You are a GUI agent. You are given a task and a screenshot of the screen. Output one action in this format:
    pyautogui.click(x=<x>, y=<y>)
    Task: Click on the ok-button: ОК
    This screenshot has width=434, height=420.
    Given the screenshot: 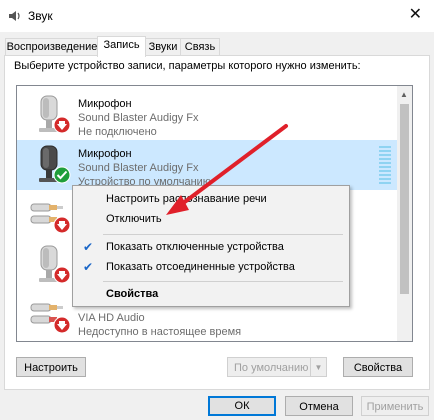 What is the action you would take?
    pyautogui.click(x=242, y=406)
    